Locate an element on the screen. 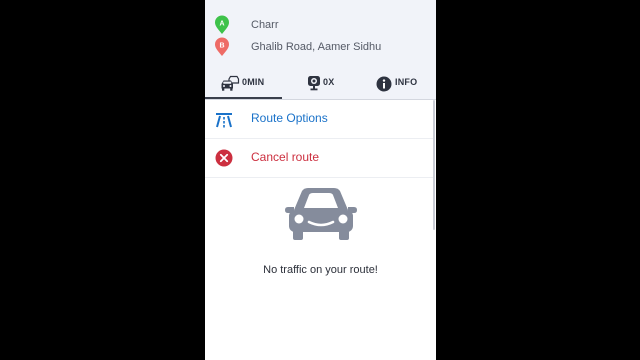  traffic-car-icon is located at coordinates (230, 83).